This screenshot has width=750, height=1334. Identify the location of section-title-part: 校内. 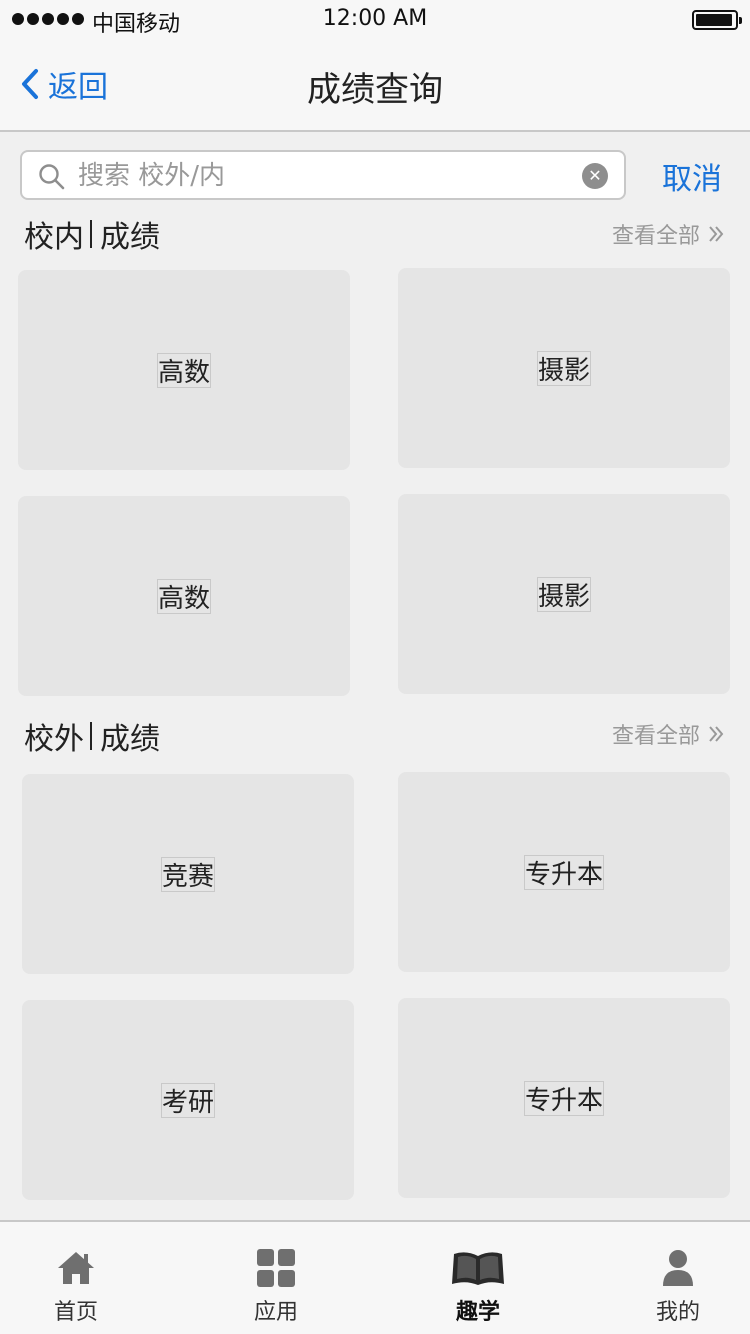
(54, 237).